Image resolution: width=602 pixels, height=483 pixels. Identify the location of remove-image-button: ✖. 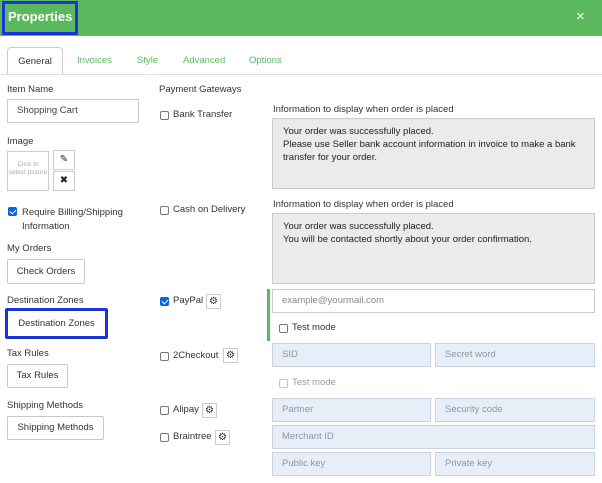
(64, 181).